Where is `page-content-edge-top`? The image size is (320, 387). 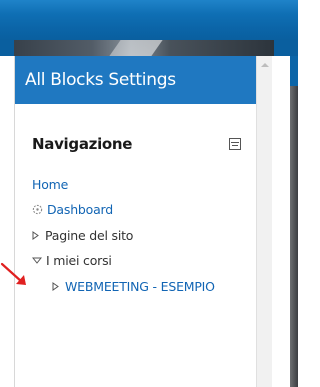
page-content-edge-top is located at coordinates (294, 71).